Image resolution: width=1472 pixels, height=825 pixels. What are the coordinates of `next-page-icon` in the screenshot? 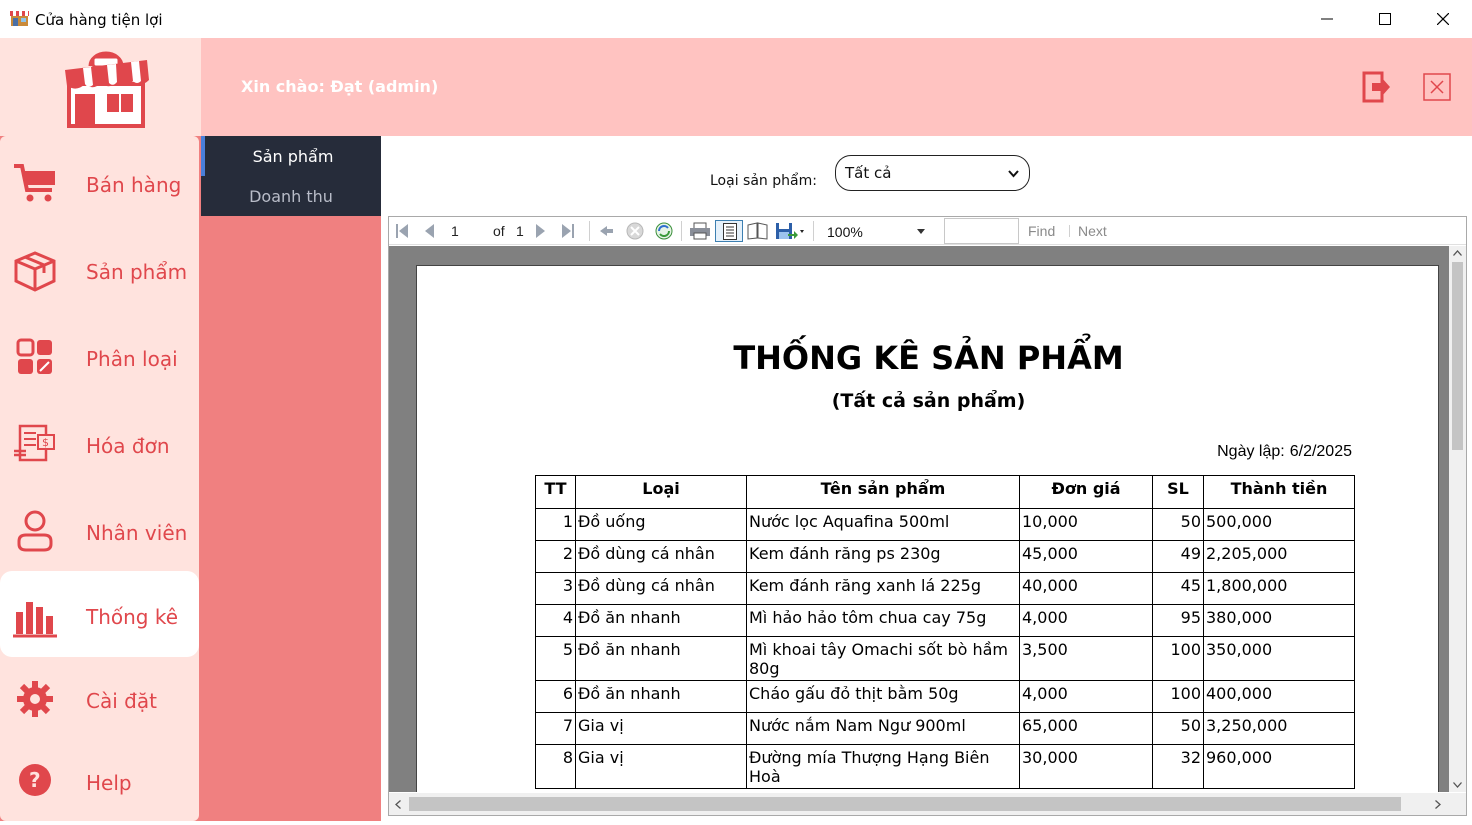 It's located at (541, 231).